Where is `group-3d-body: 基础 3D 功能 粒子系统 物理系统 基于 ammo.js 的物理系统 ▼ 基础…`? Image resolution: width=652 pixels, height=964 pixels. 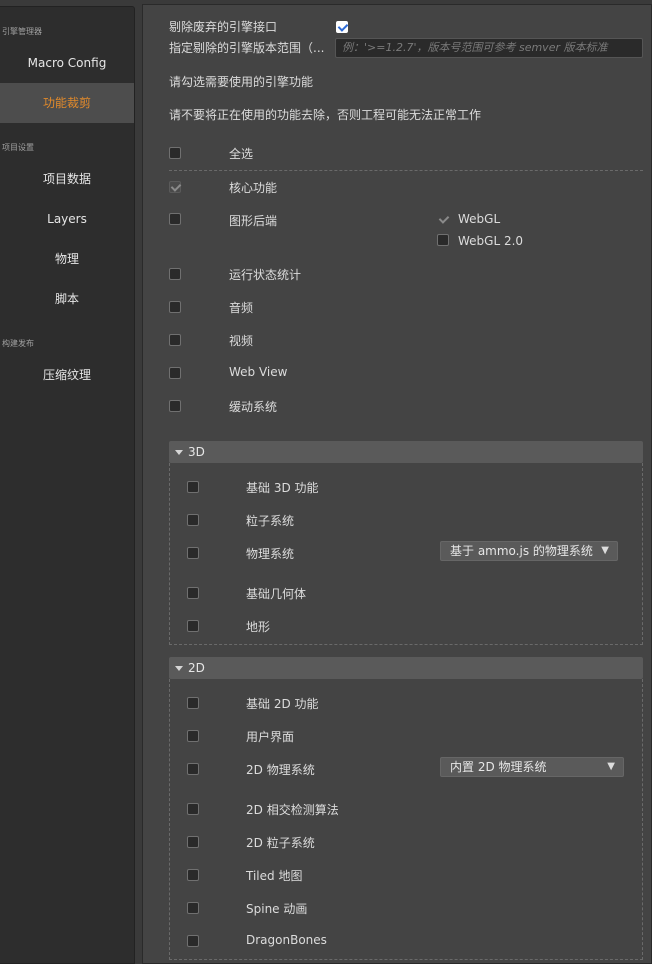 group-3d-body: 基础 3D 功能 粒子系统 物理系统 基于 ammo.js 的物理系统 ▼ 基础… is located at coordinates (406, 554).